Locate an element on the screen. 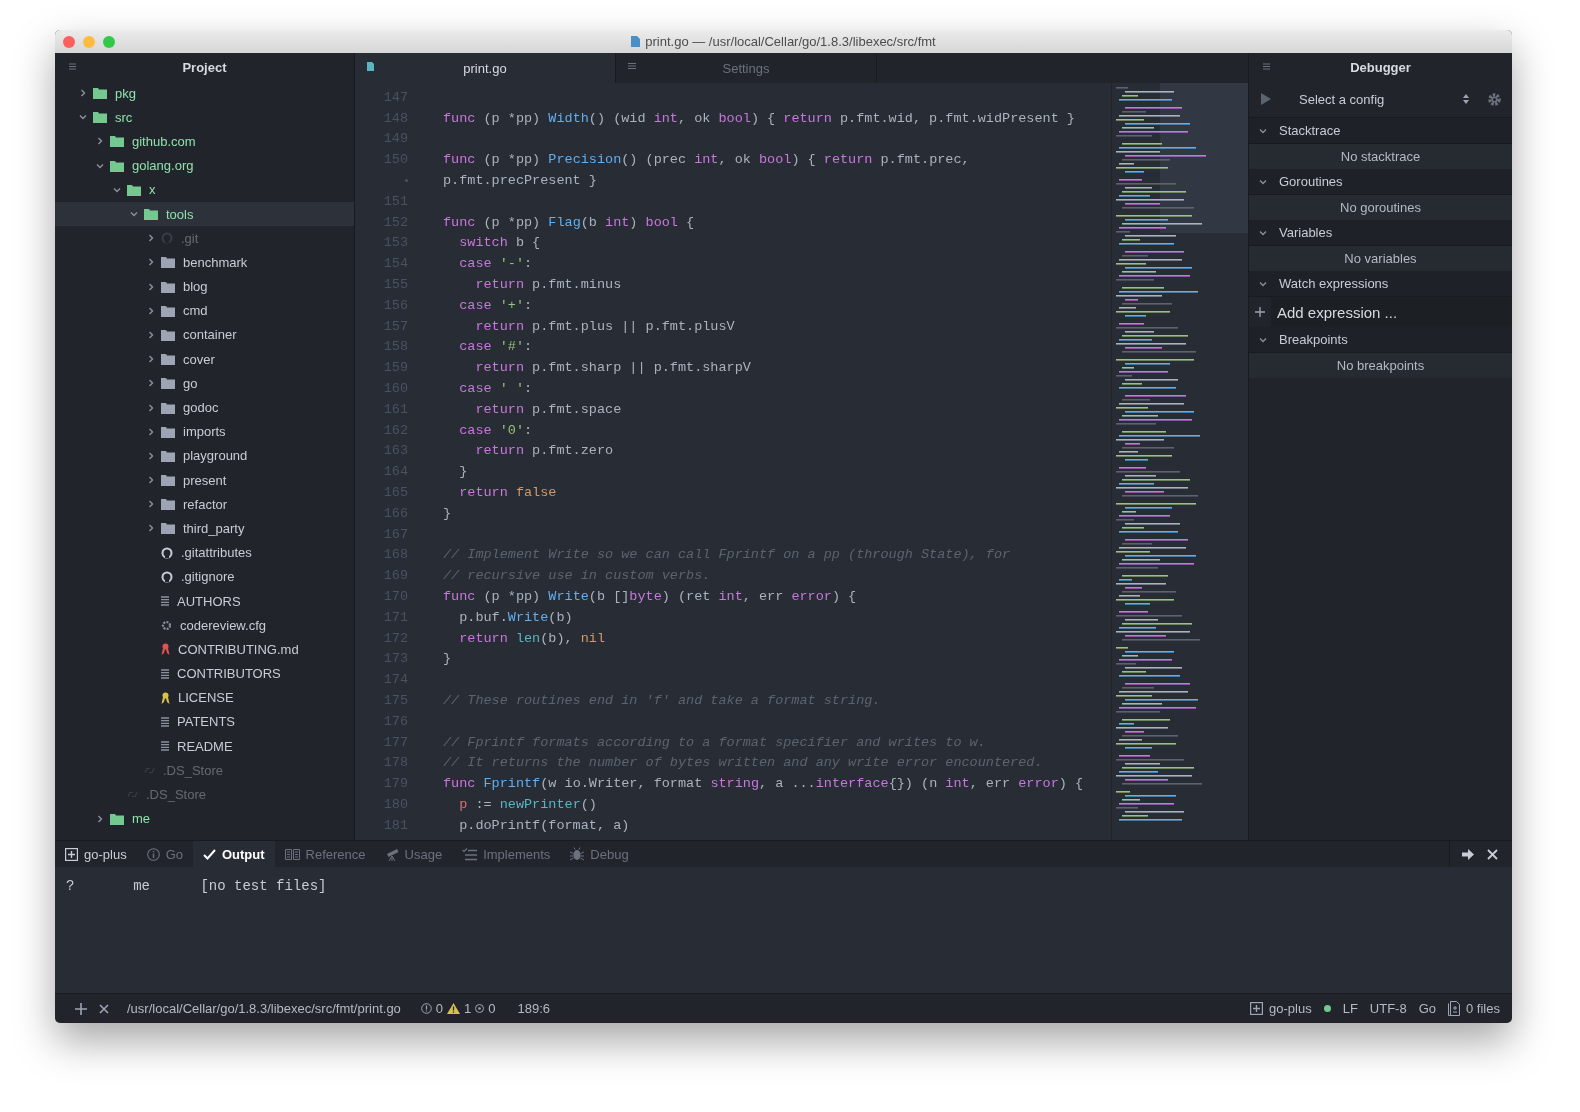 The image size is (1580, 1112). tree-item: present is located at coordinates (204, 480).